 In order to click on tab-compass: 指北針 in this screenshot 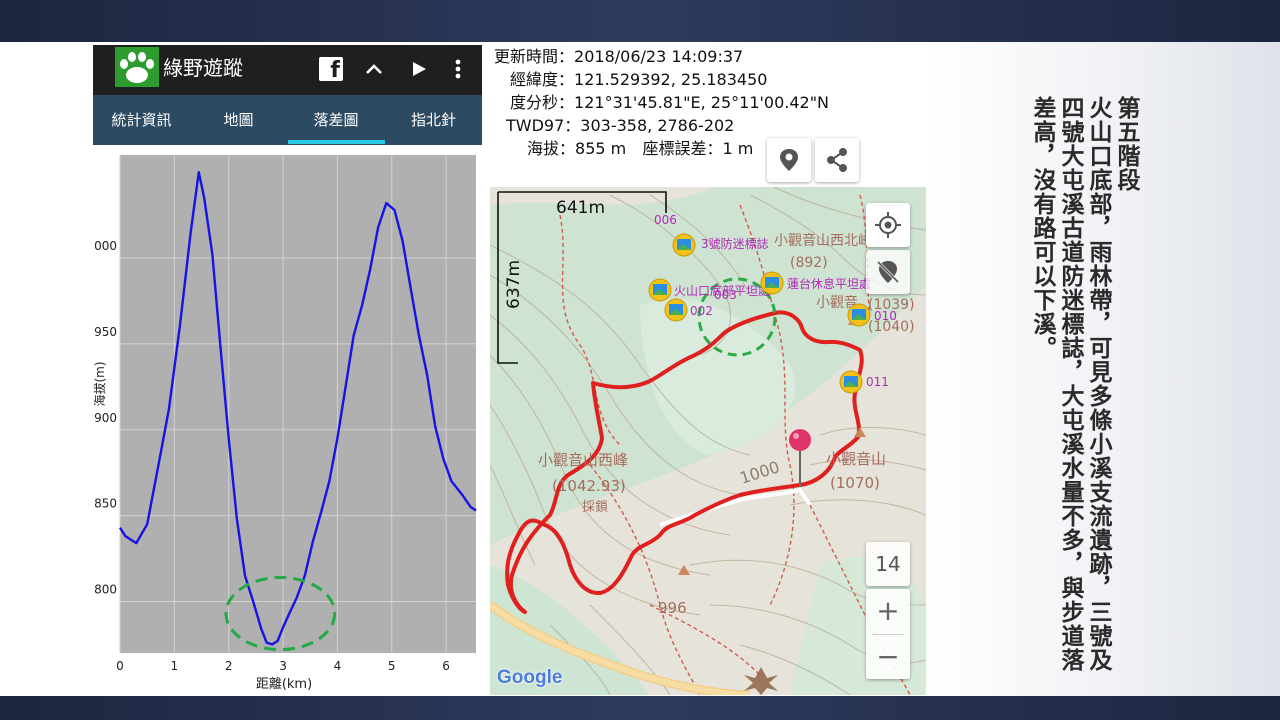, I will do `click(433, 120)`.